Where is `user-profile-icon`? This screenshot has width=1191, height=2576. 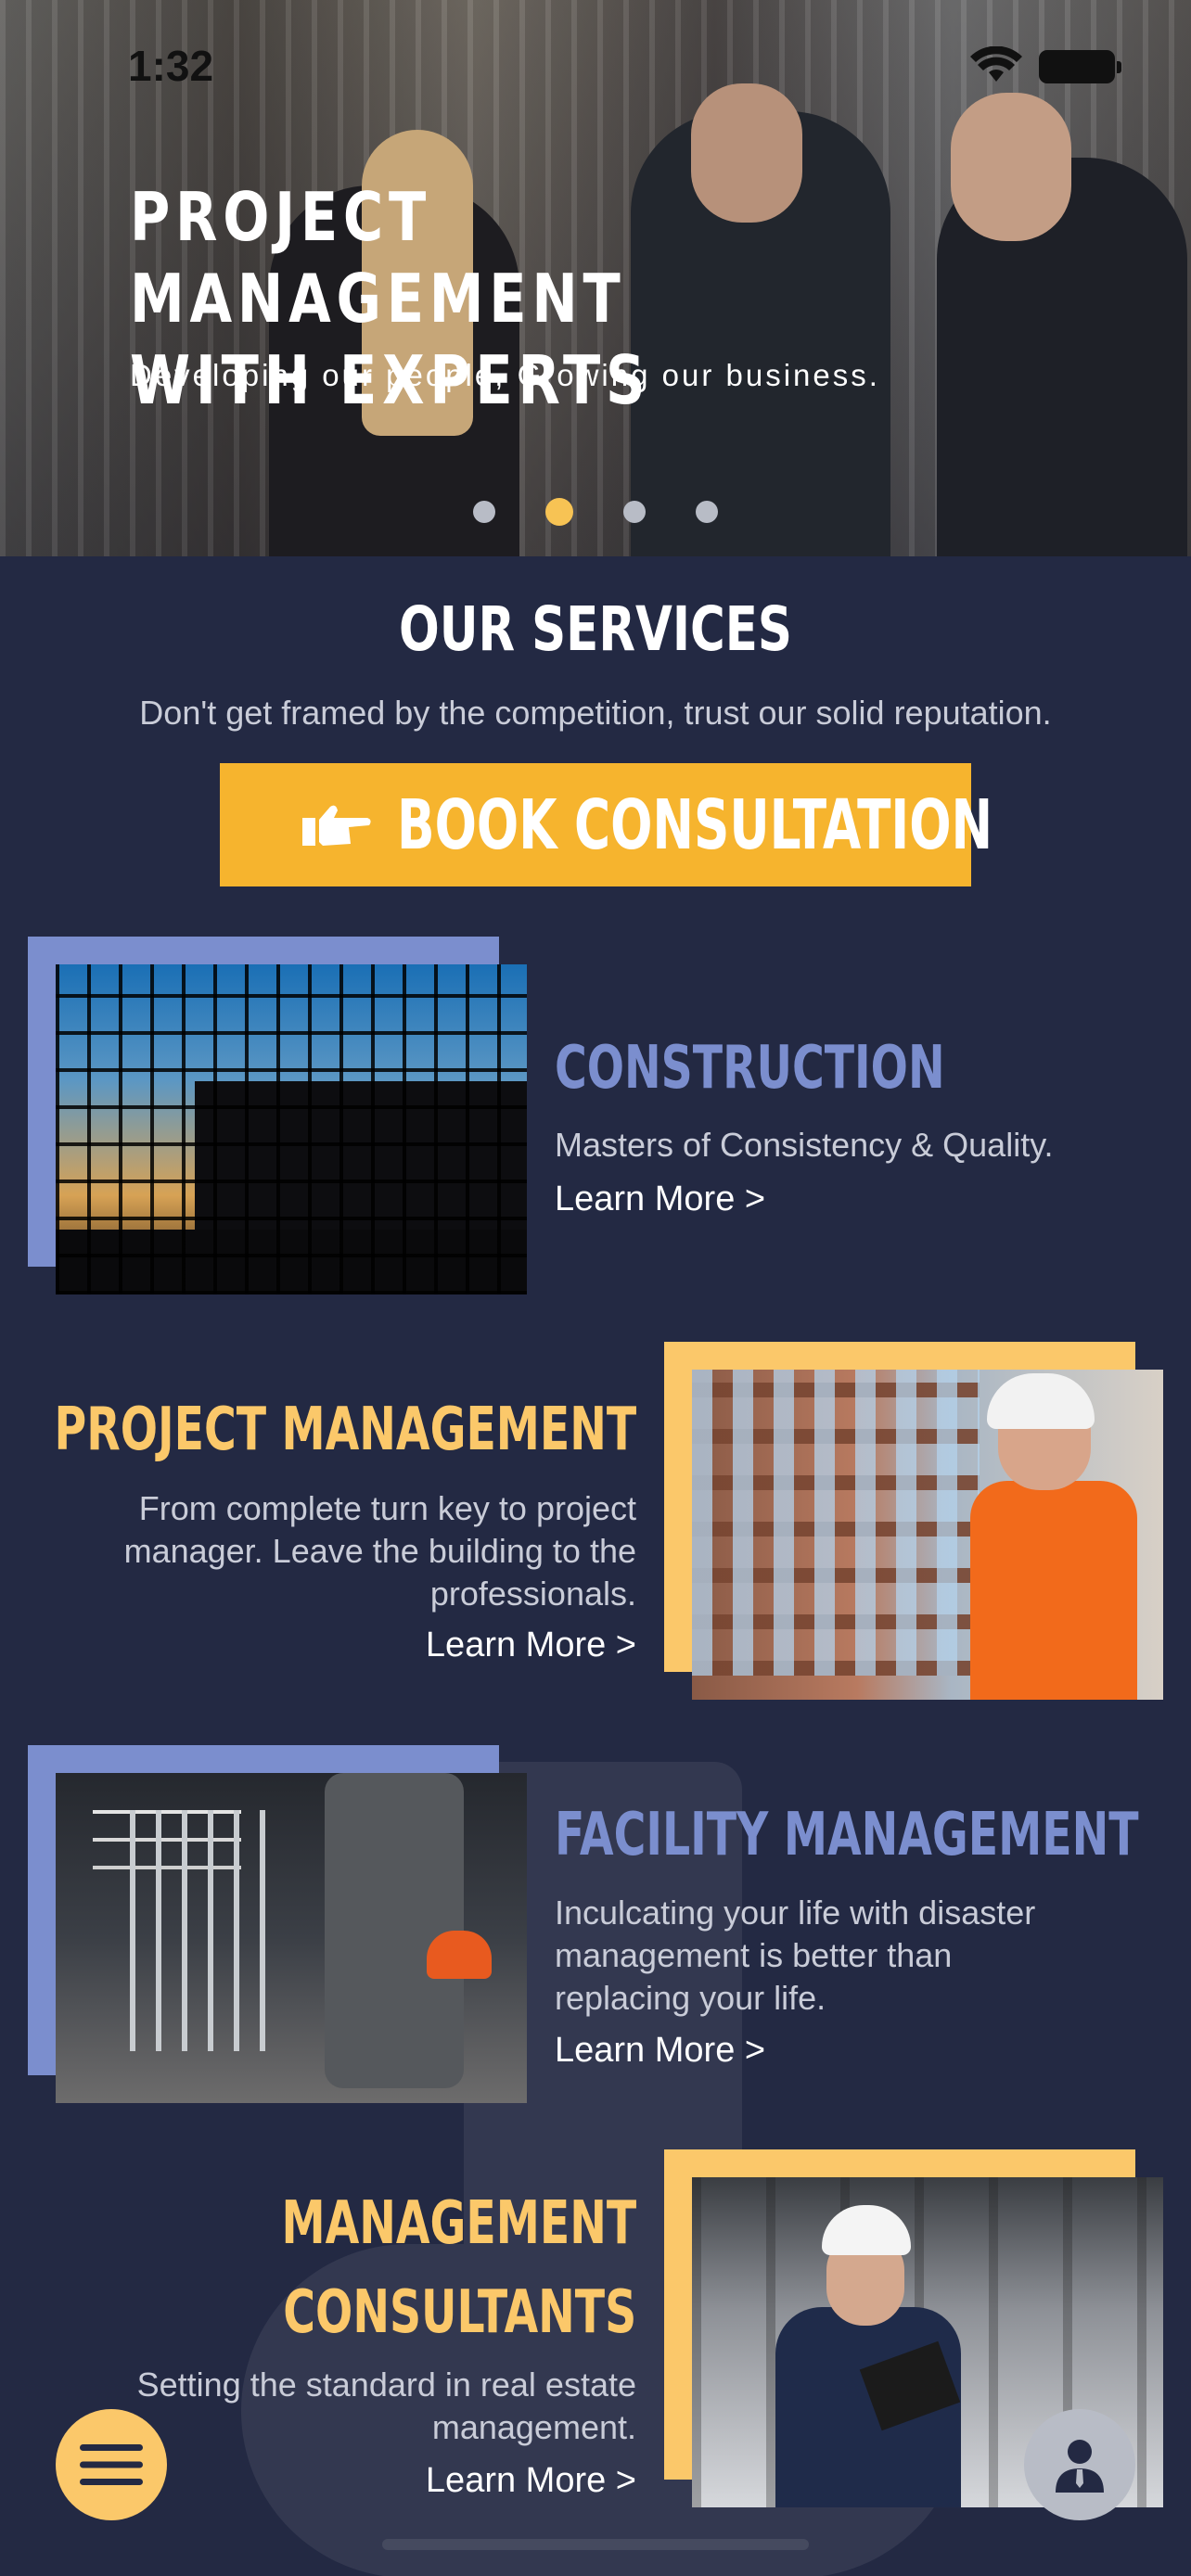
user-profile-icon is located at coordinates (1080, 2466).